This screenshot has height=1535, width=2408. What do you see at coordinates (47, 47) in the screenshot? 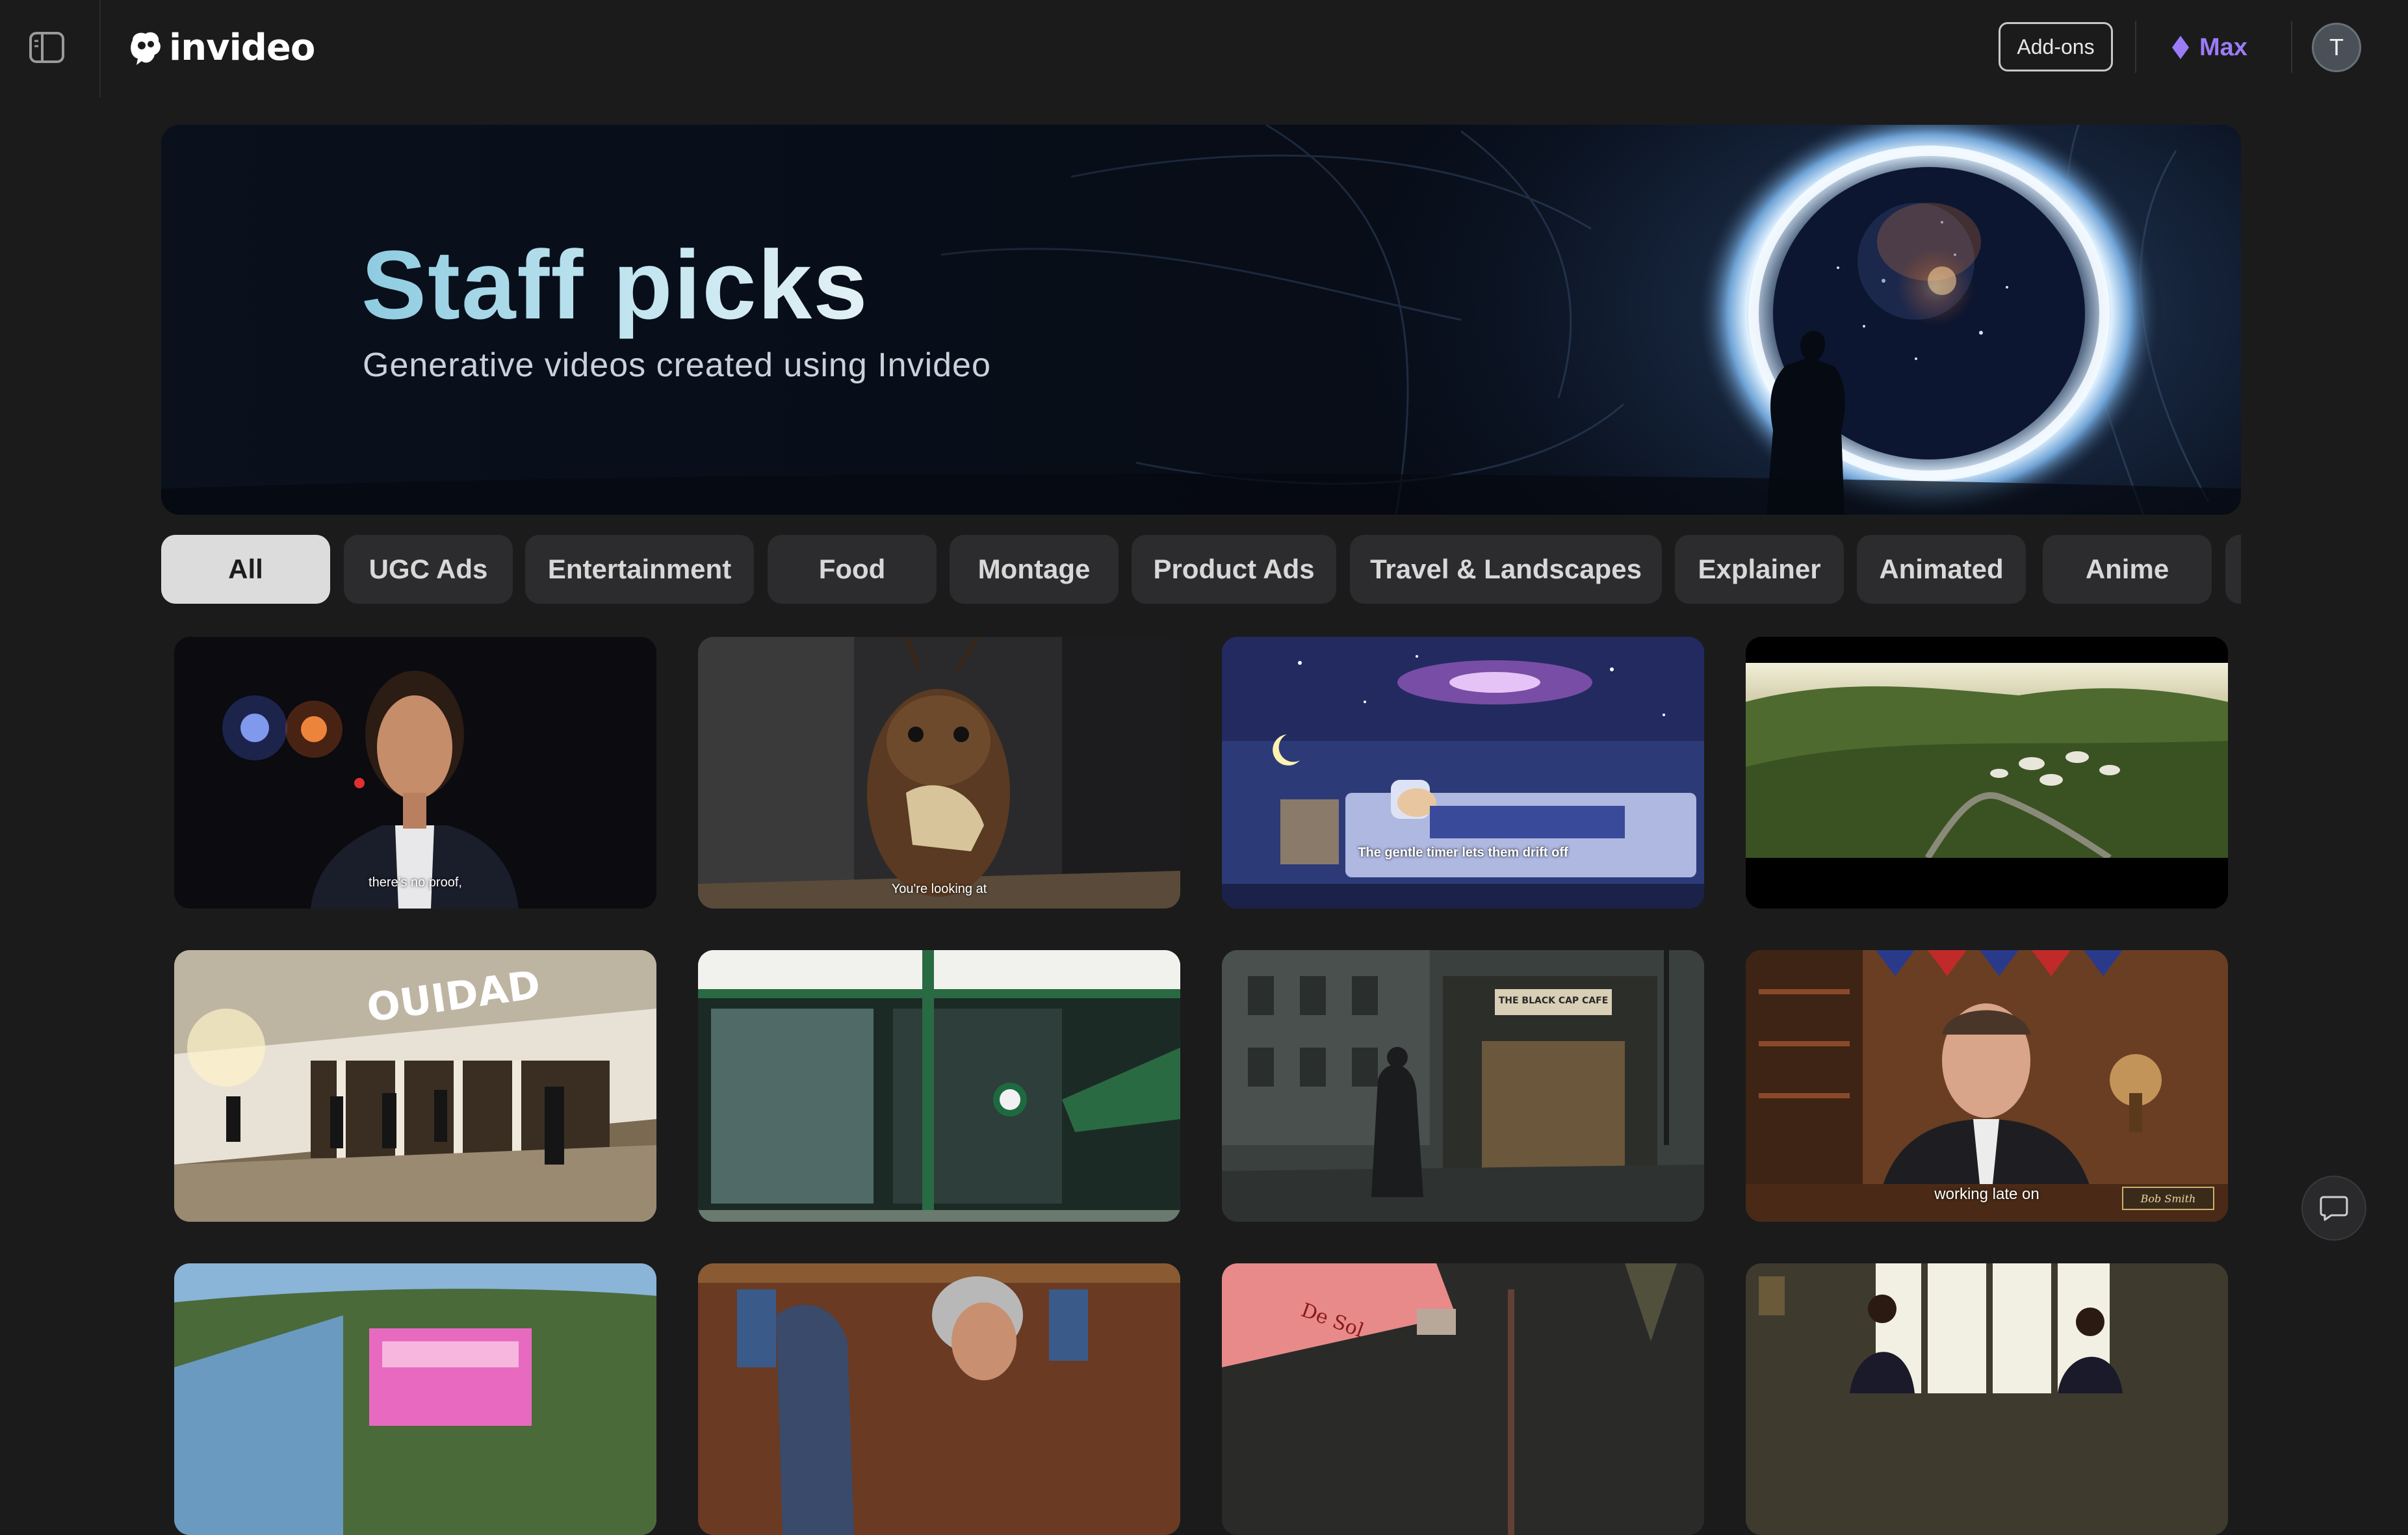
I see `sidebar-panel-icon` at bounding box center [47, 47].